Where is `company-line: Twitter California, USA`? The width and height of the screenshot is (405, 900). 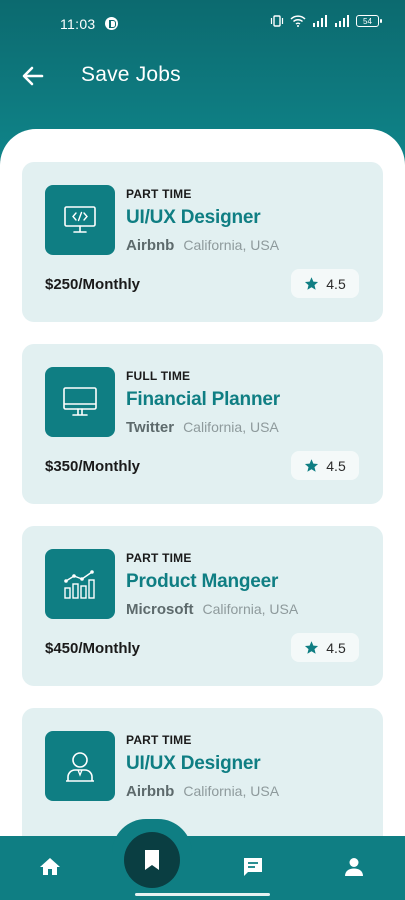
company-line: Twitter California, USA is located at coordinates (202, 427).